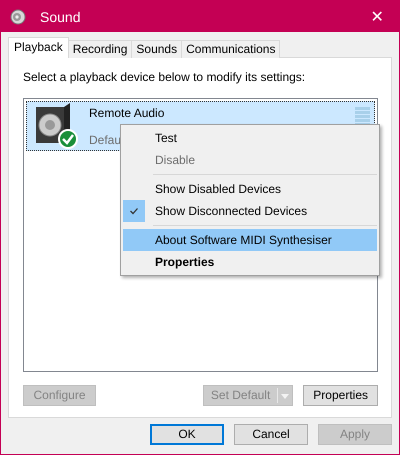 This screenshot has width=400, height=455. Describe the element at coordinates (105, 139) in the screenshot. I see `device-status: Defau` at that location.